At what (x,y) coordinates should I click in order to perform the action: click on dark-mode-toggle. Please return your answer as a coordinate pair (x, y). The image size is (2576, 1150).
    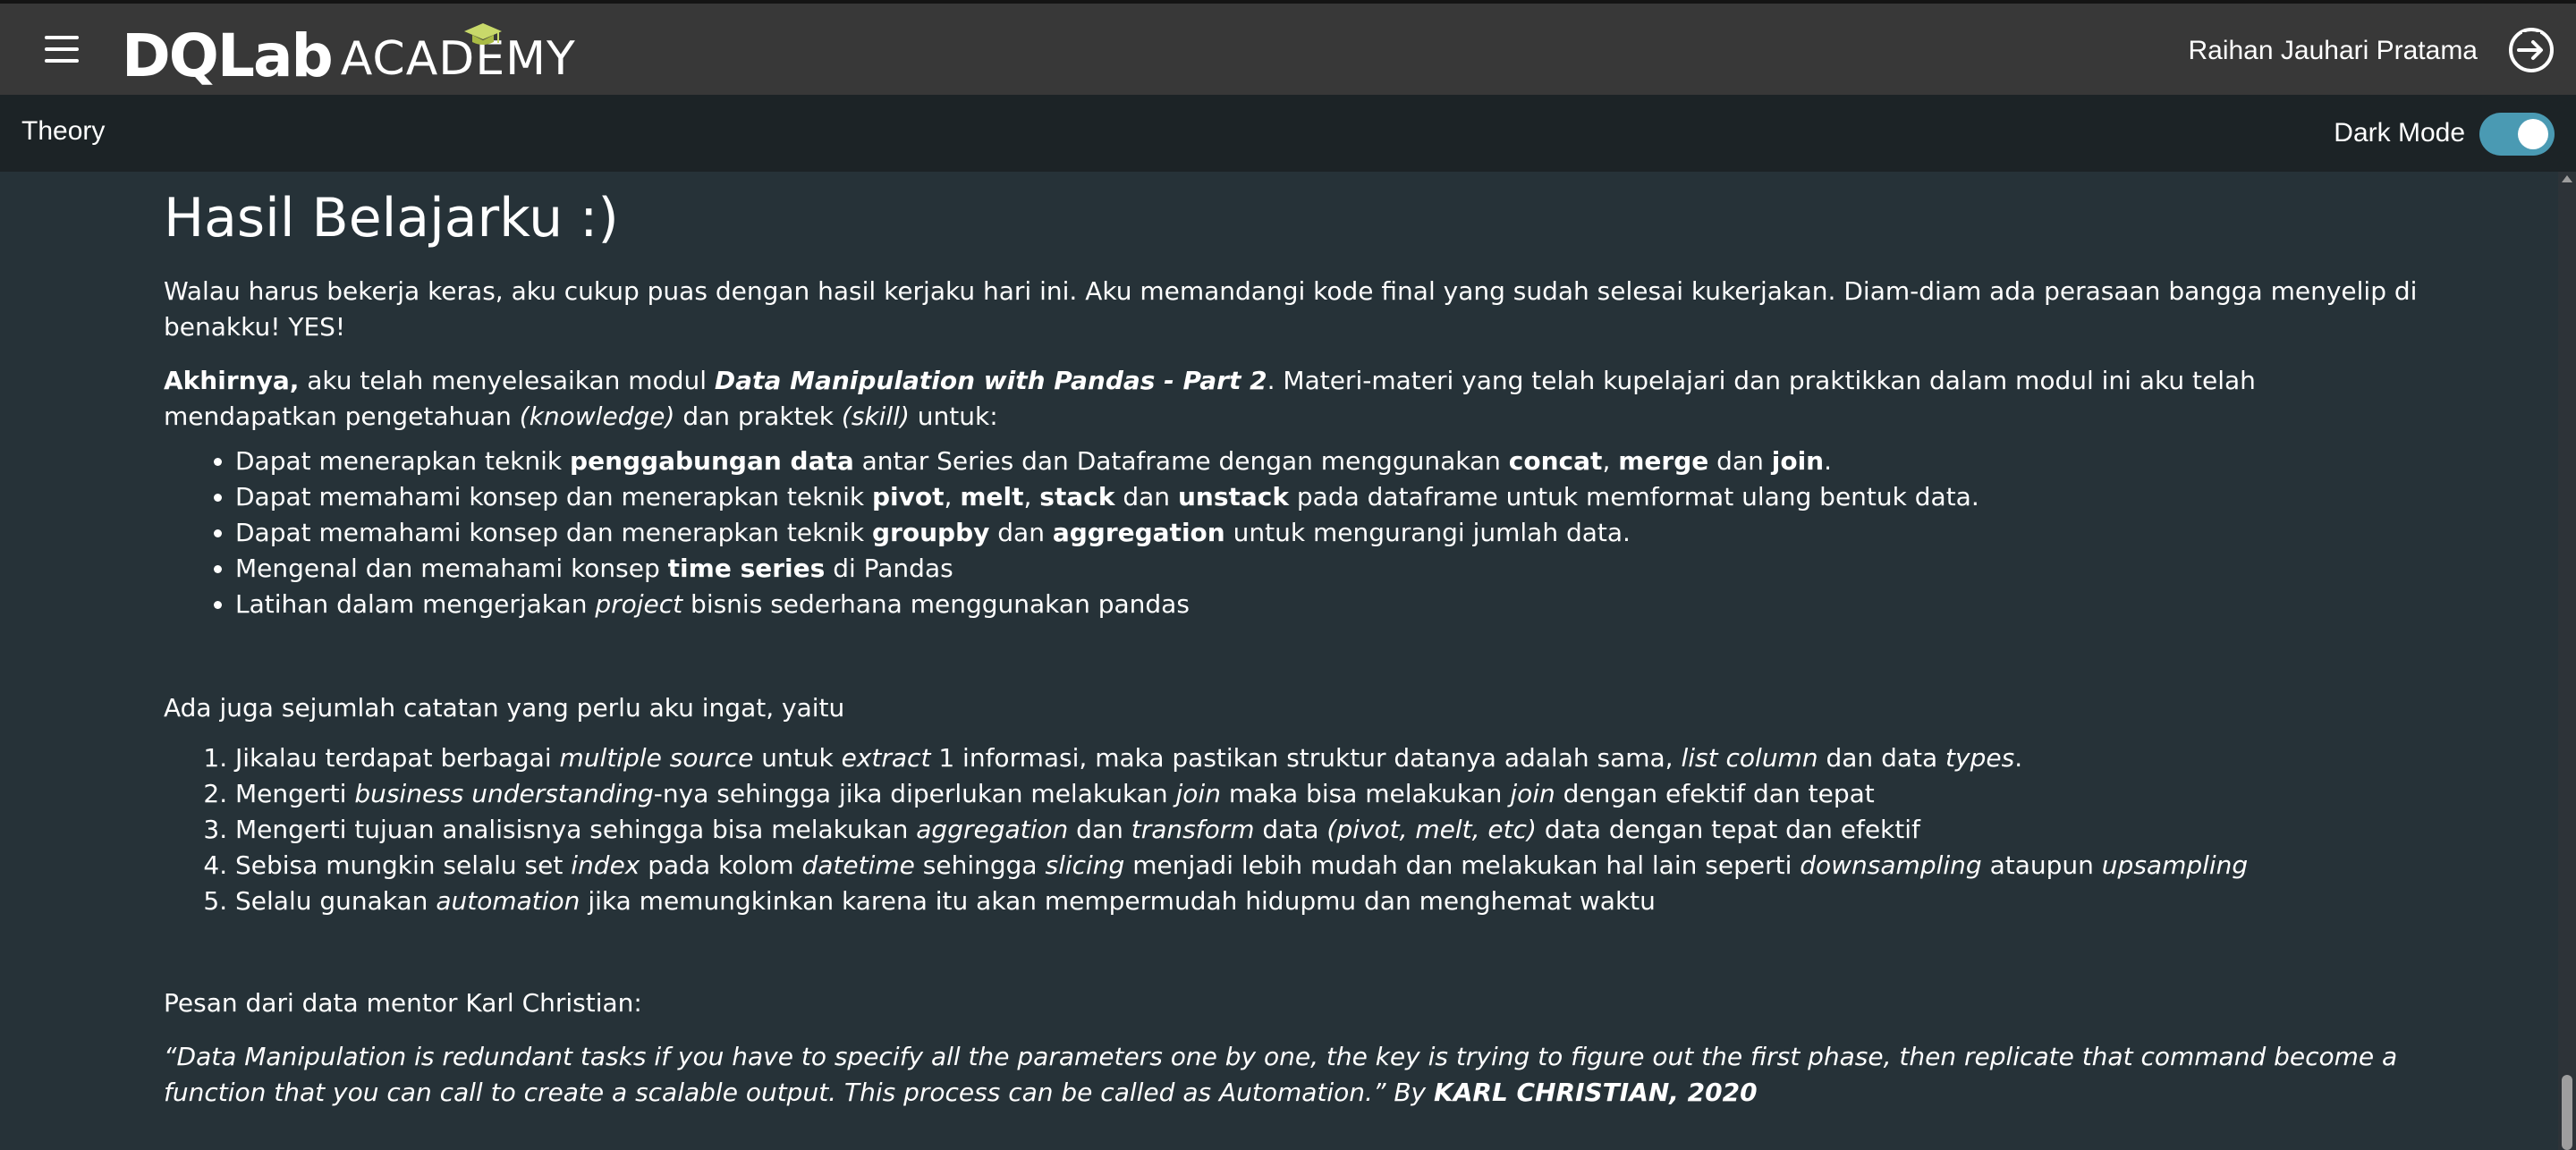
    Looking at the image, I should click on (2517, 134).